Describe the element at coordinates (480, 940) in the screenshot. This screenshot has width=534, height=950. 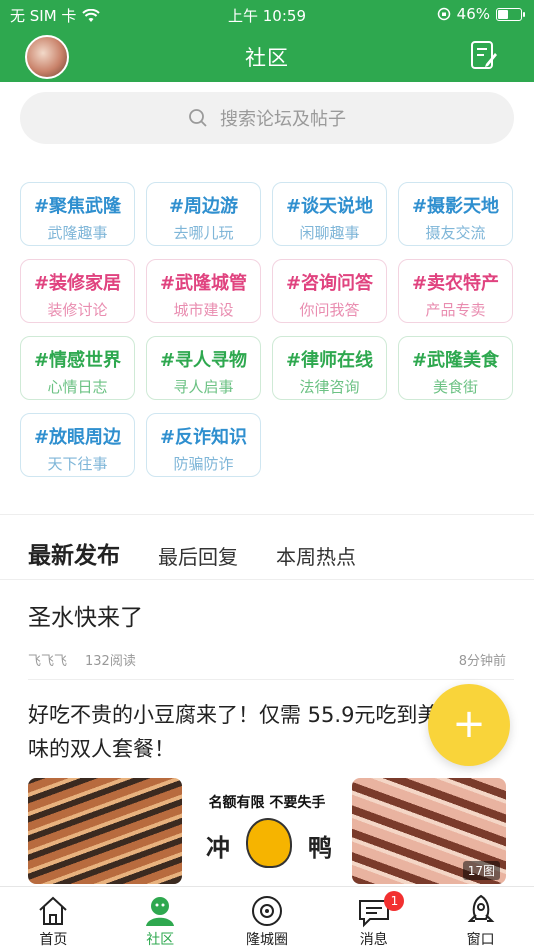
I see `tab-label: 窗口` at that location.